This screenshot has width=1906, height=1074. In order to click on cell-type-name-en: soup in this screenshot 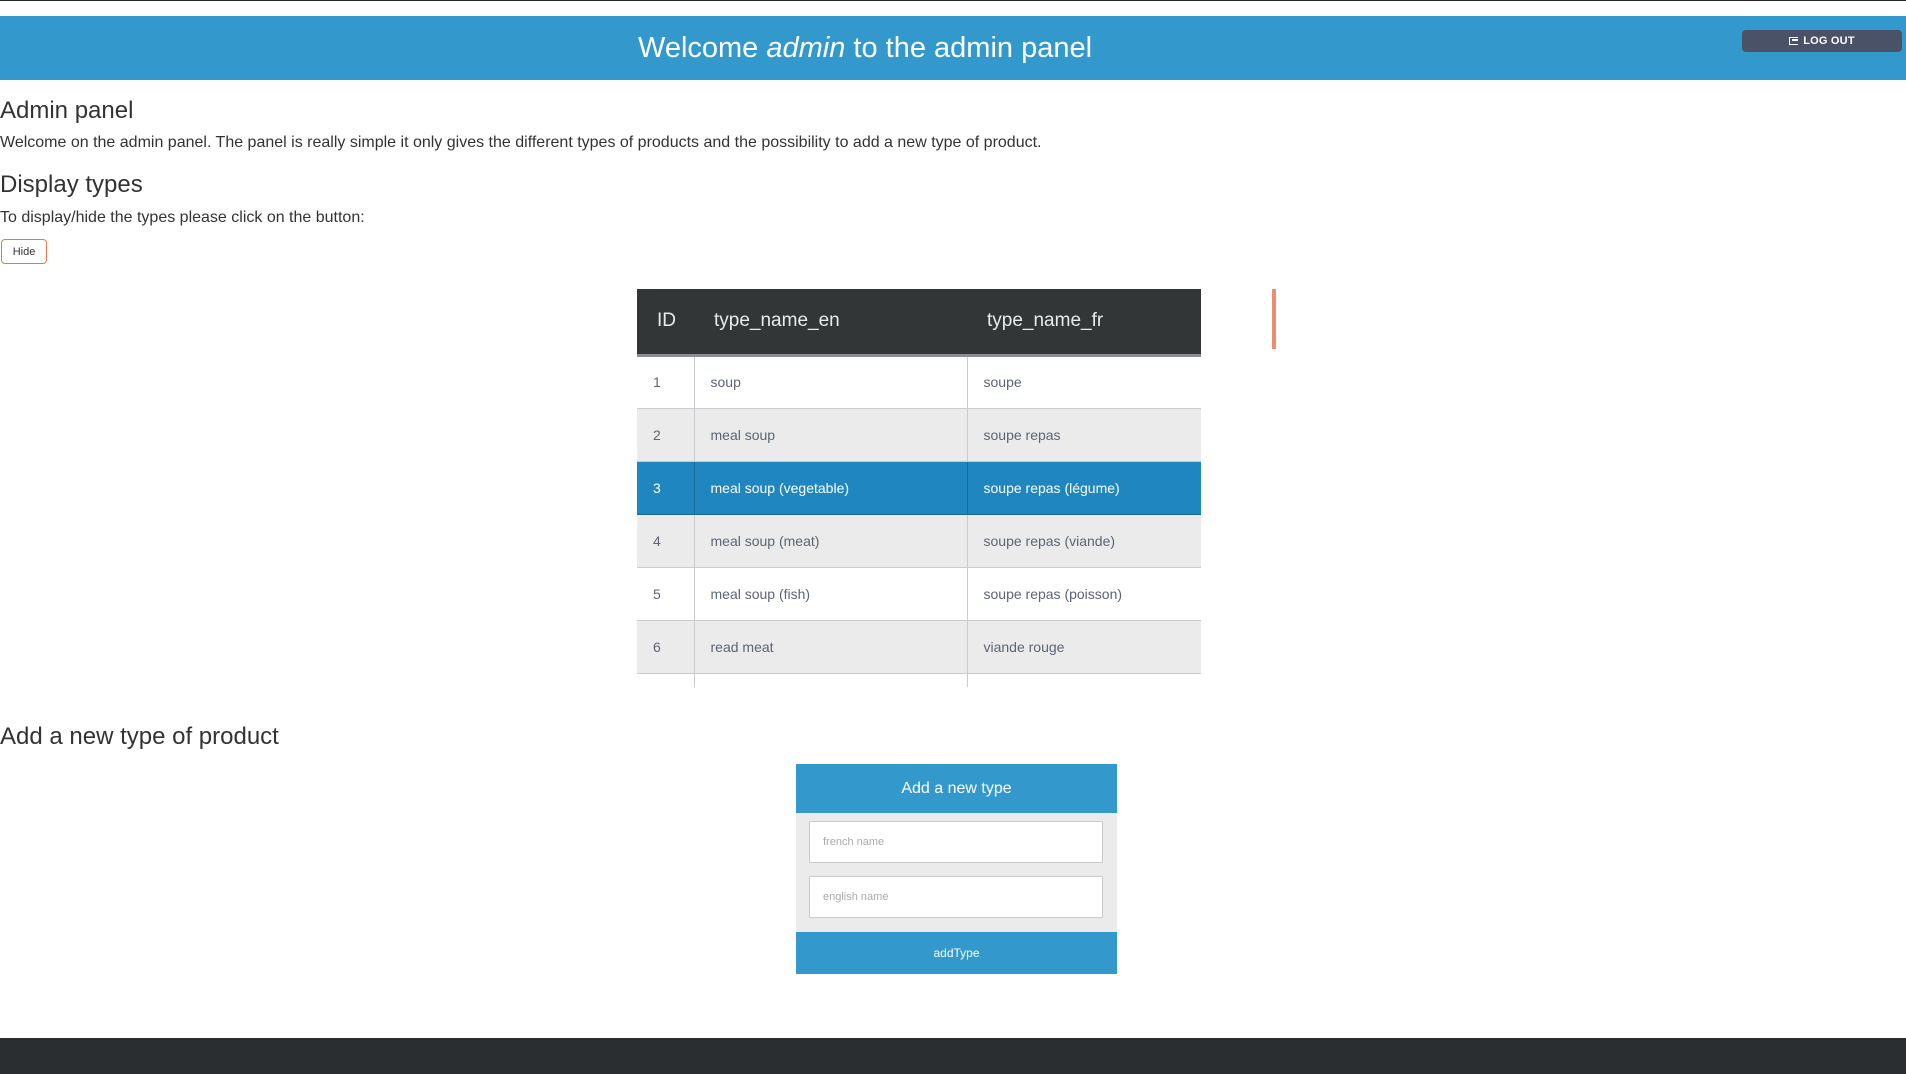, I will do `click(830, 382)`.